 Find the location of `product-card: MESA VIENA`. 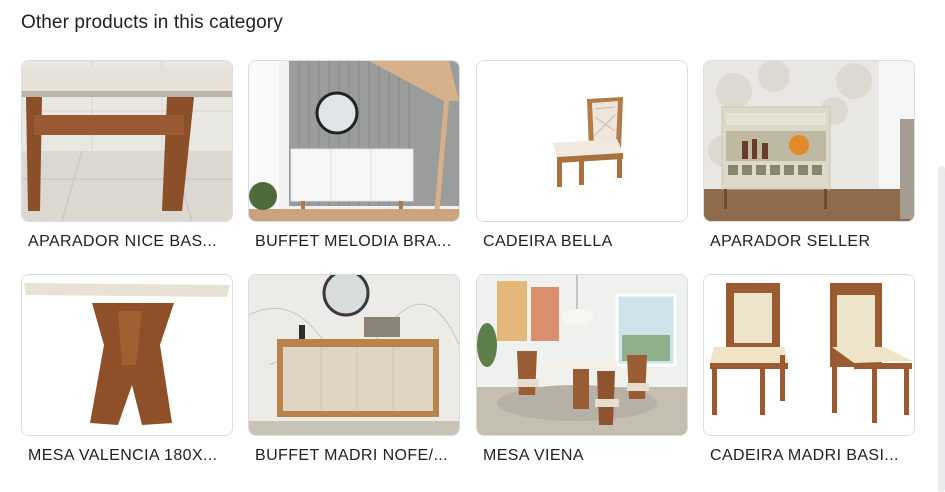

product-card: MESA VIENA is located at coordinates (582, 369).